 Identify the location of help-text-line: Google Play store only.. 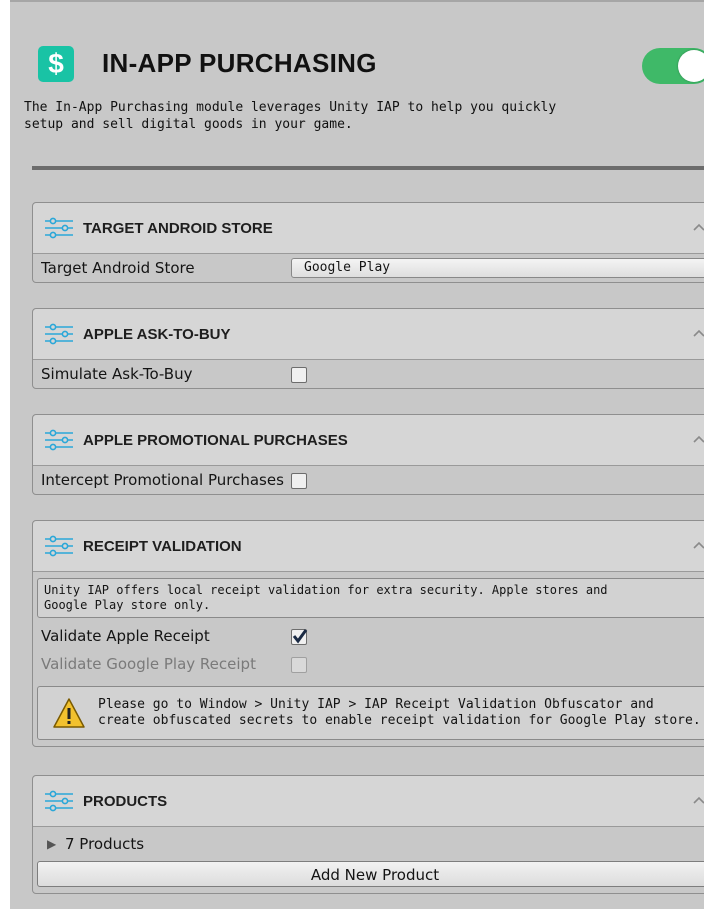
(127, 605).